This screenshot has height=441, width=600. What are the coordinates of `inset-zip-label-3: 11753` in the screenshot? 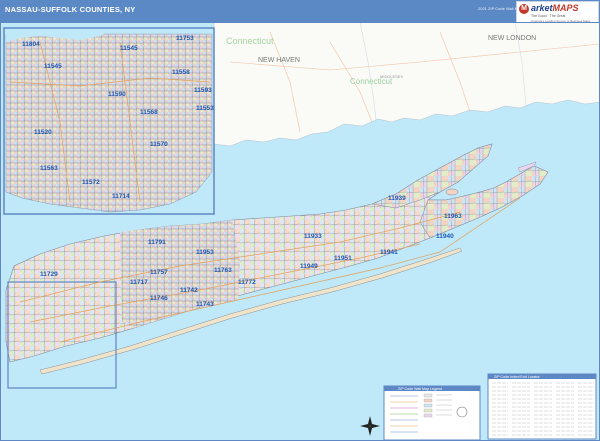 It's located at (185, 38).